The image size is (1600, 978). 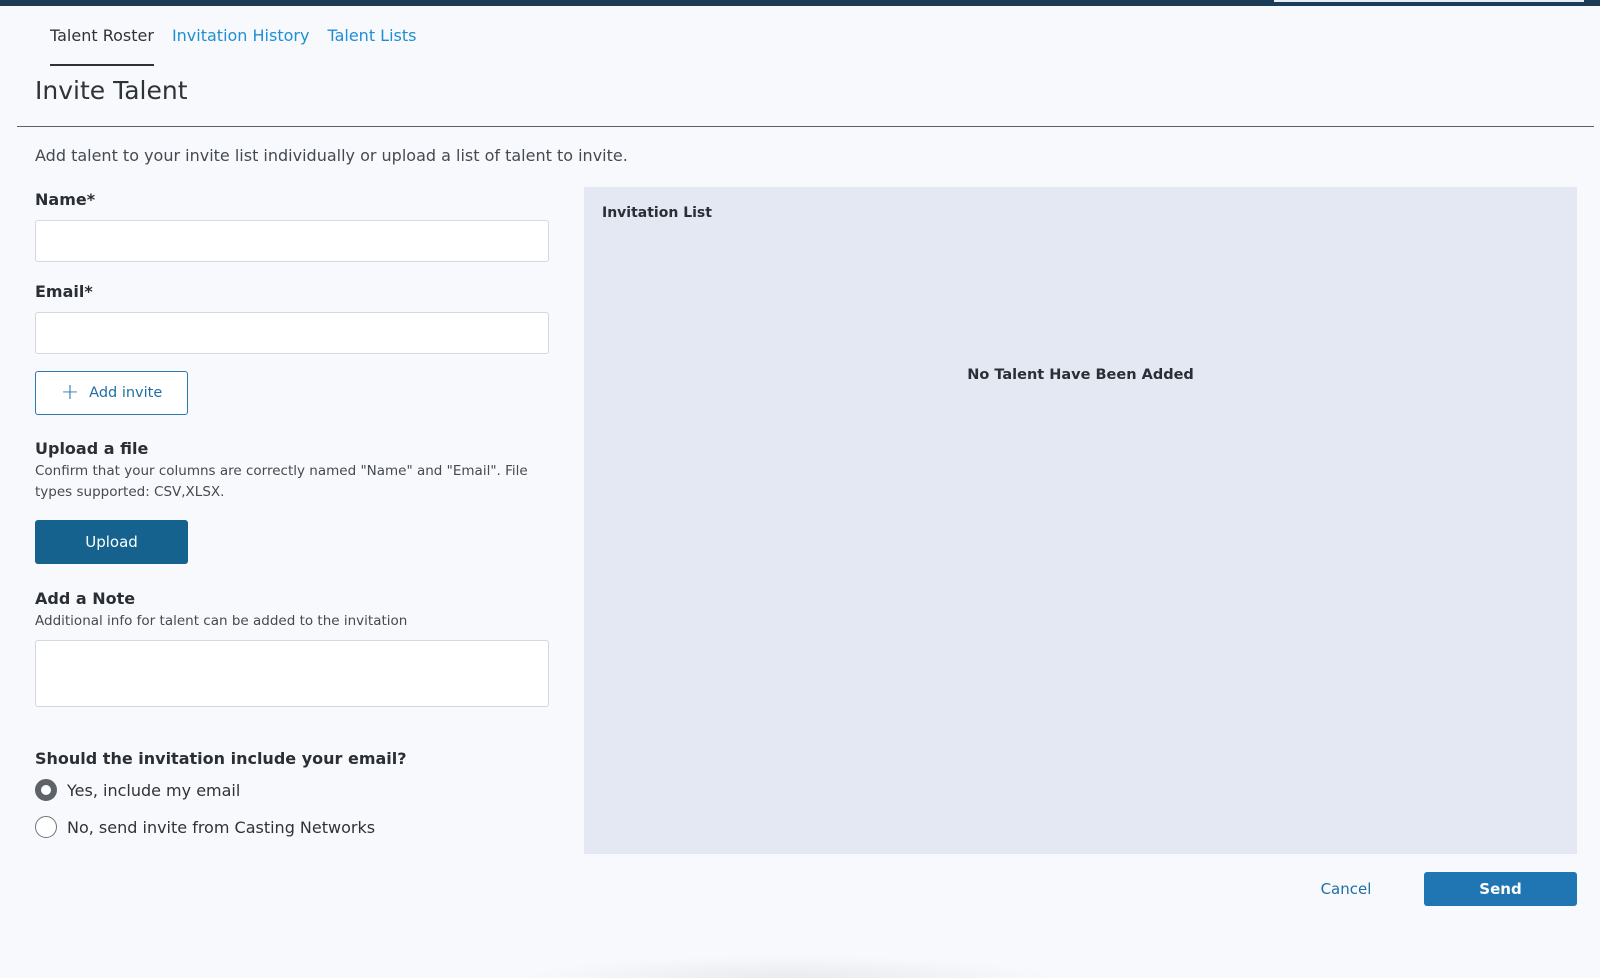 I want to click on title-divider, so click(x=805, y=126).